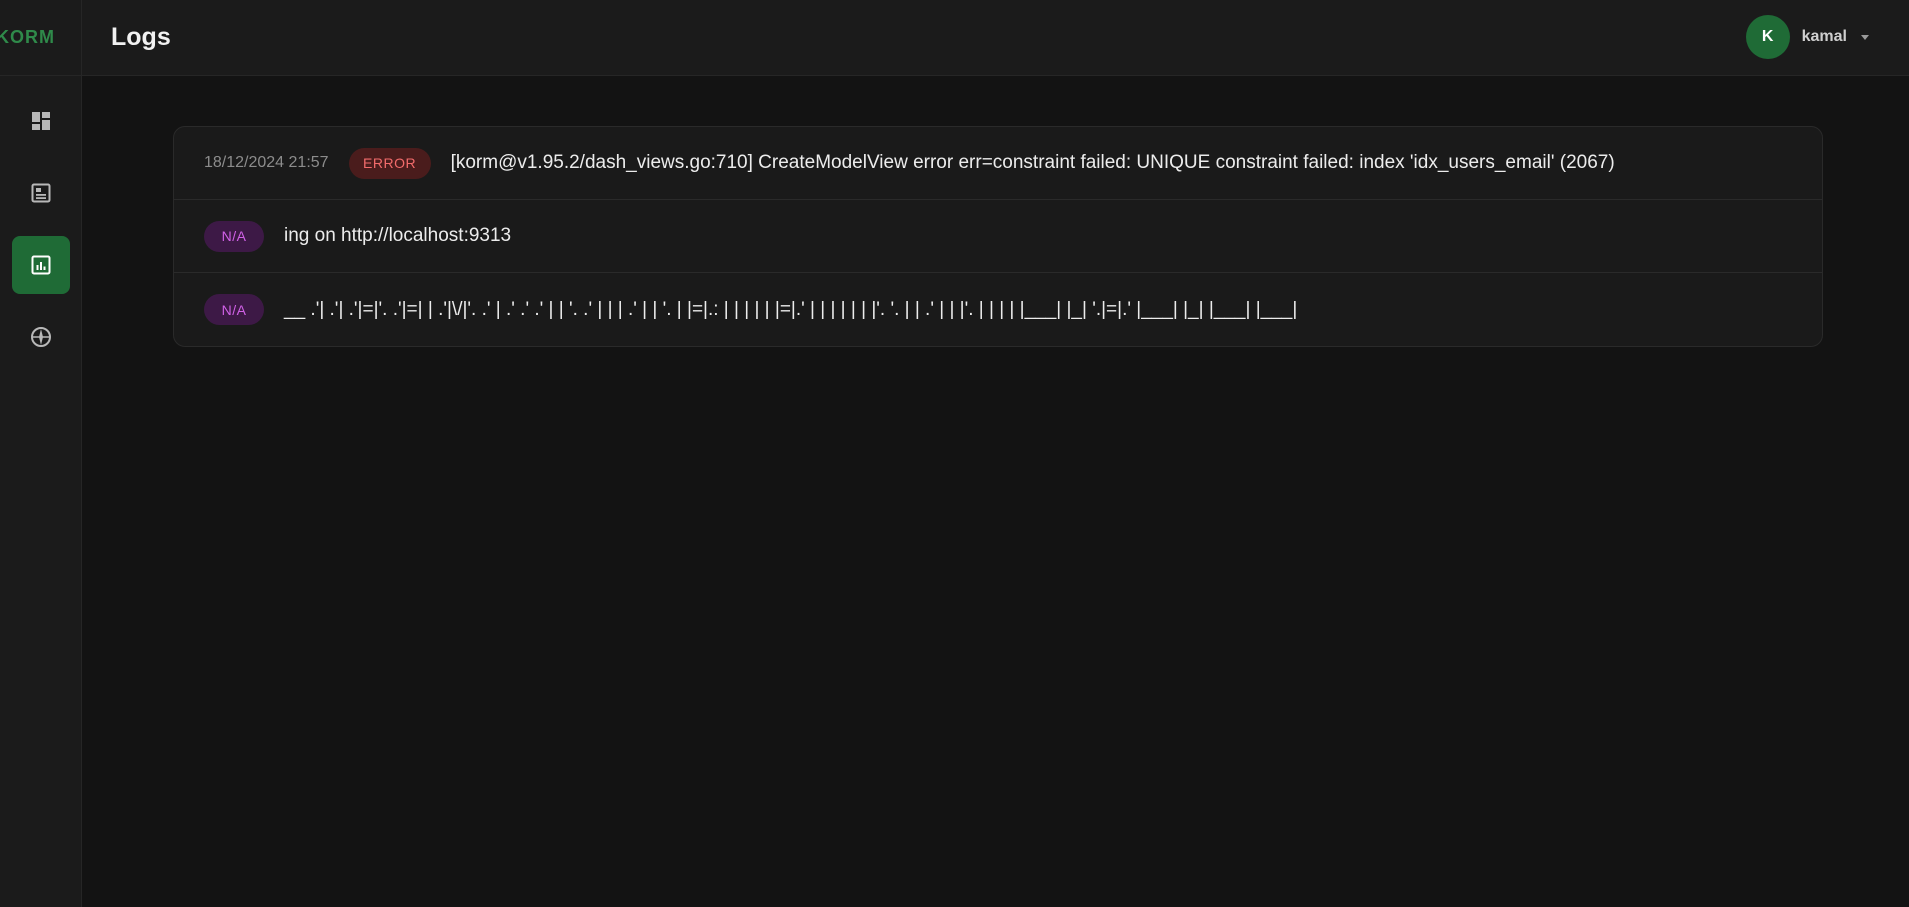 This screenshot has width=1909, height=907. I want to click on log-message: ing on http://localhost:9313, so click(398, 235).